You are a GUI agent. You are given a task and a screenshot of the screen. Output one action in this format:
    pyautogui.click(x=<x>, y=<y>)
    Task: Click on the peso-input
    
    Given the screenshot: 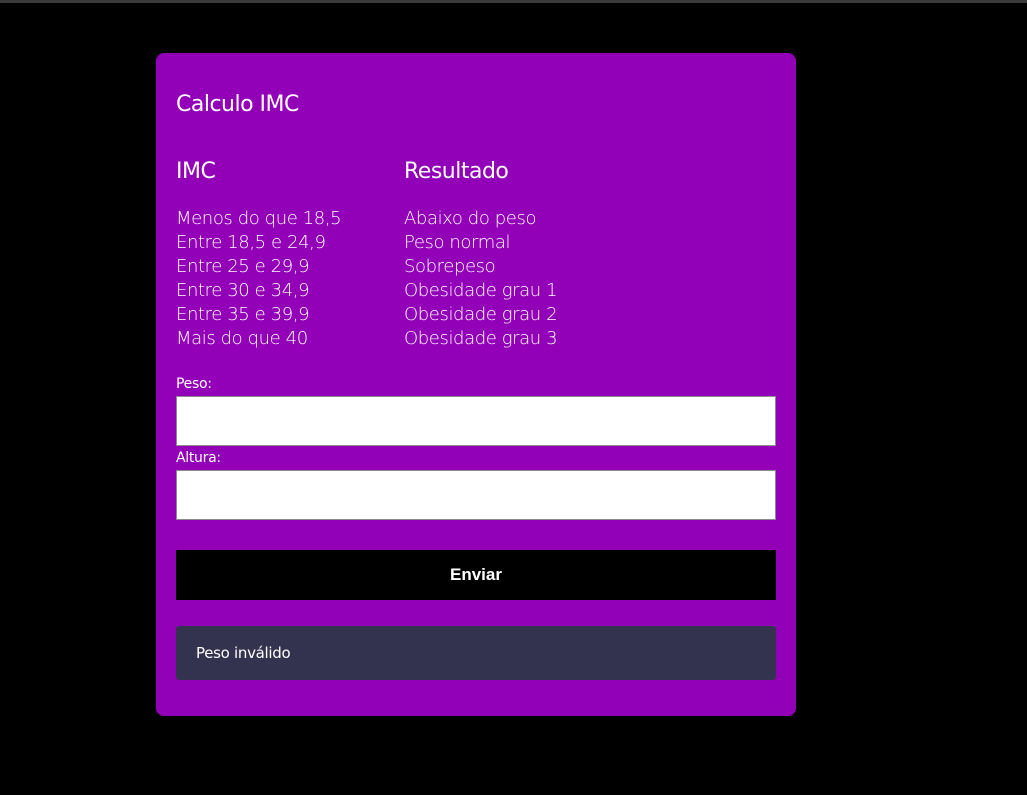 What is the action you would take?
    pyautogui.click(x=476, y=421)
    